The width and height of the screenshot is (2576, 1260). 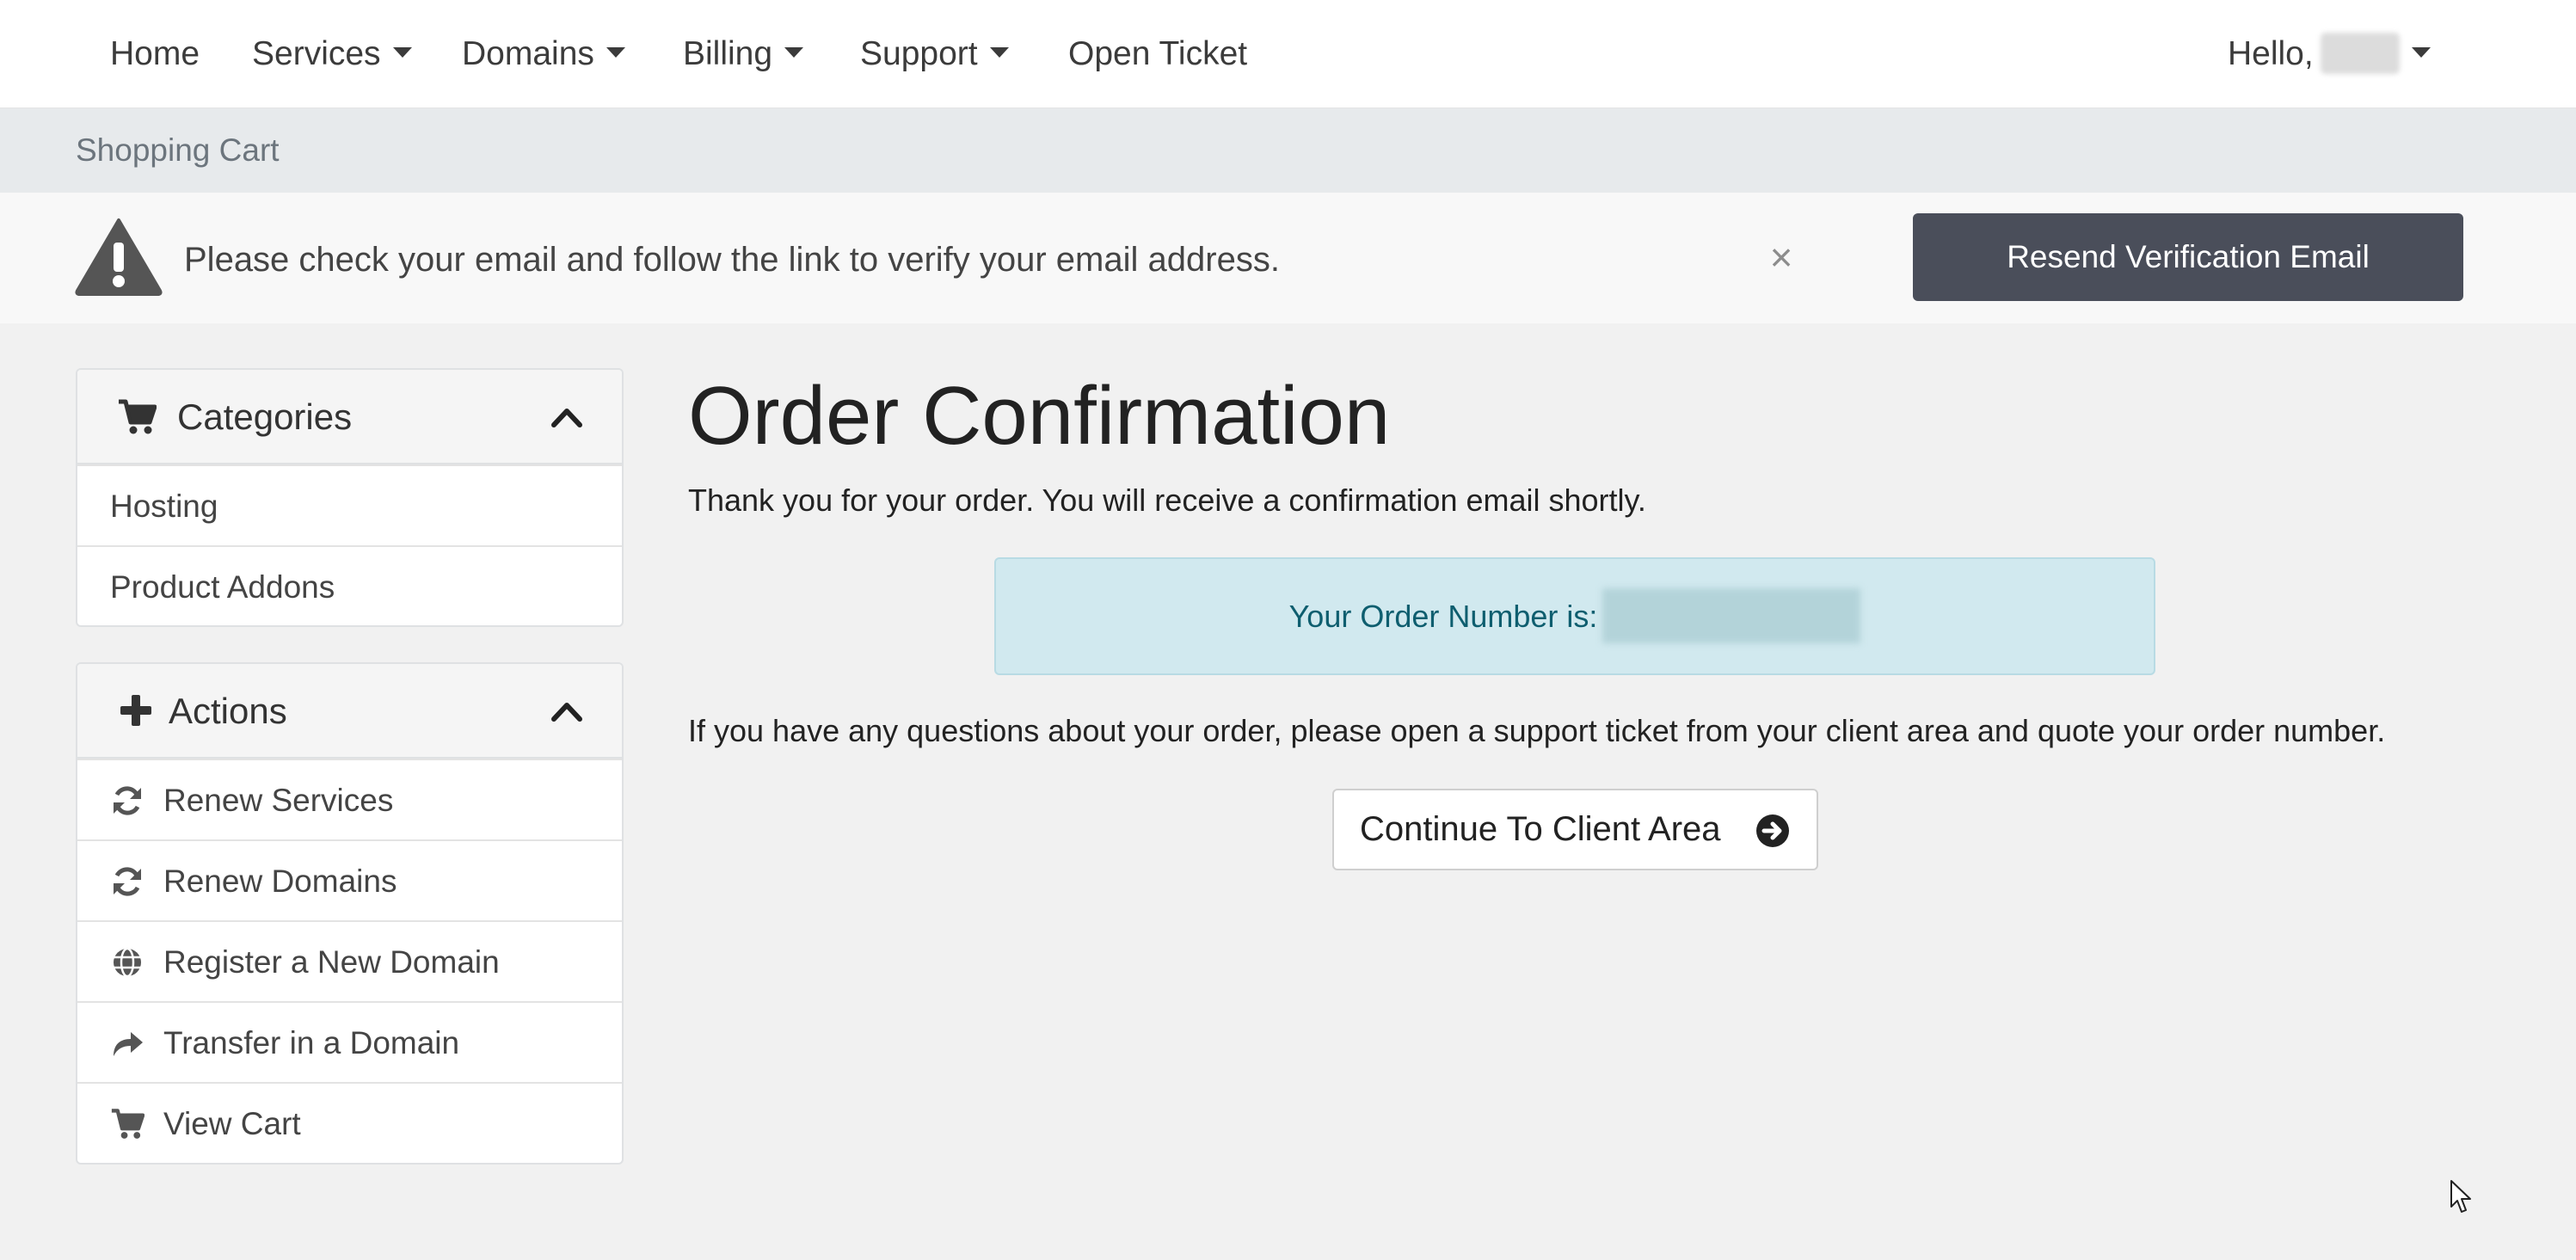 I want to click on sidebar-item-label: Product Addons, so click(x=223, y=587).